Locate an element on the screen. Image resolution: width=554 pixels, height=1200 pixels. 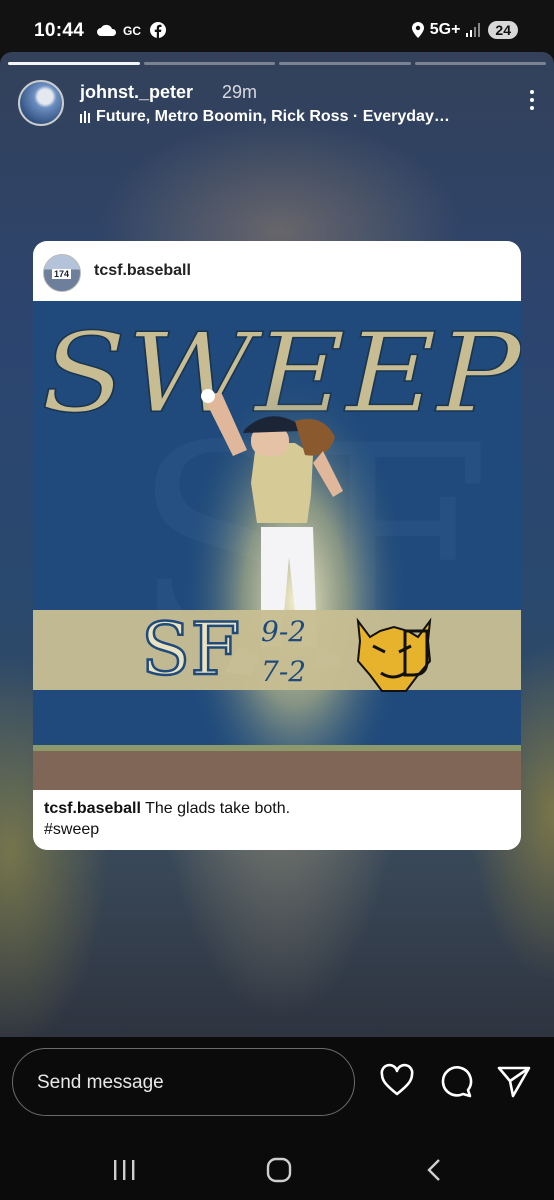
heart-icon is located at coordinates (397, 1081).